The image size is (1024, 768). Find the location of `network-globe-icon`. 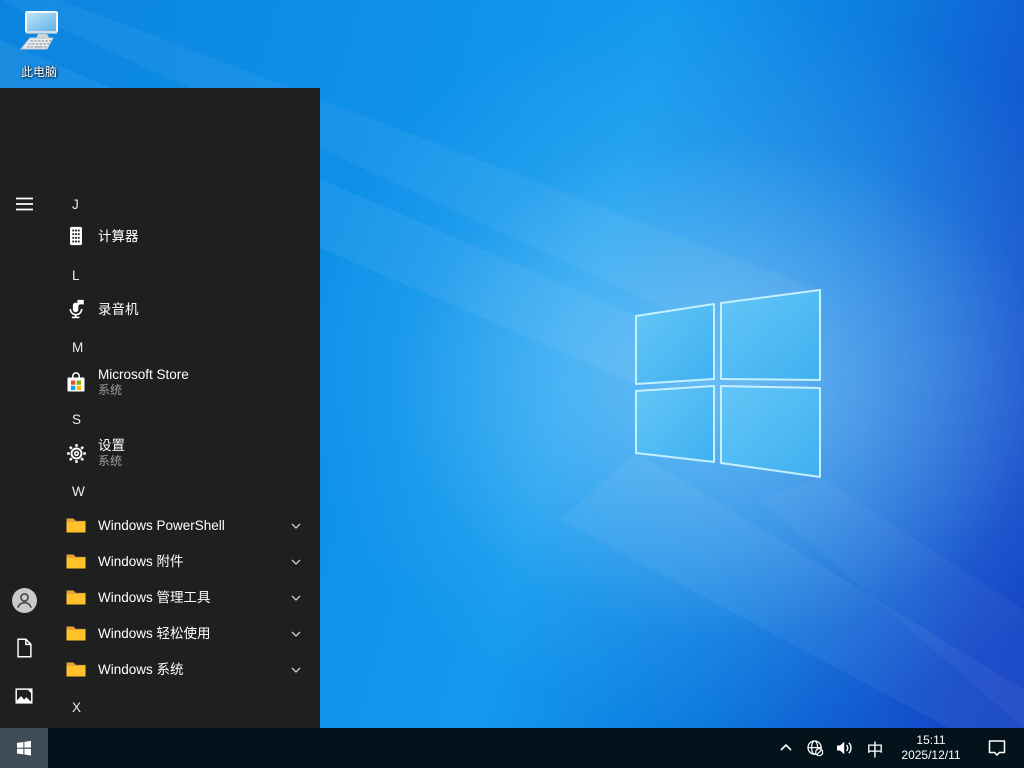

network-globe-icon is located at coordinates (815, 748).